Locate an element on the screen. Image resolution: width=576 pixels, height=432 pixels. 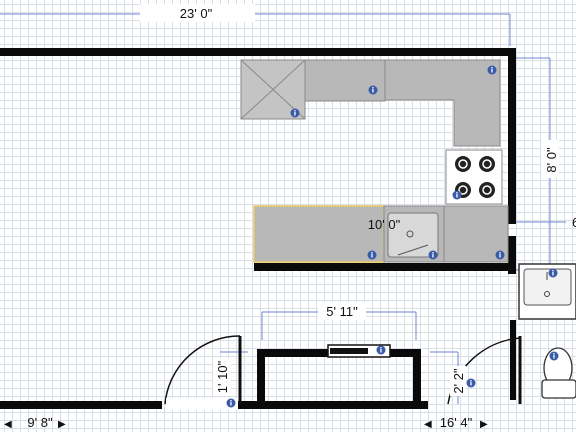
wall-right-upper is located at coordinates (512, 136).